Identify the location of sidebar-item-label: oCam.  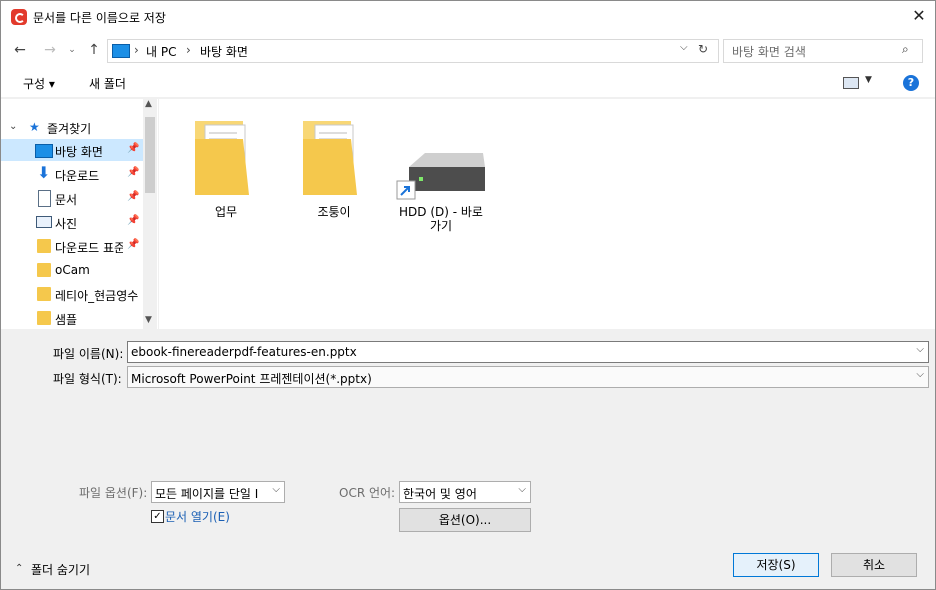
(72, 270).